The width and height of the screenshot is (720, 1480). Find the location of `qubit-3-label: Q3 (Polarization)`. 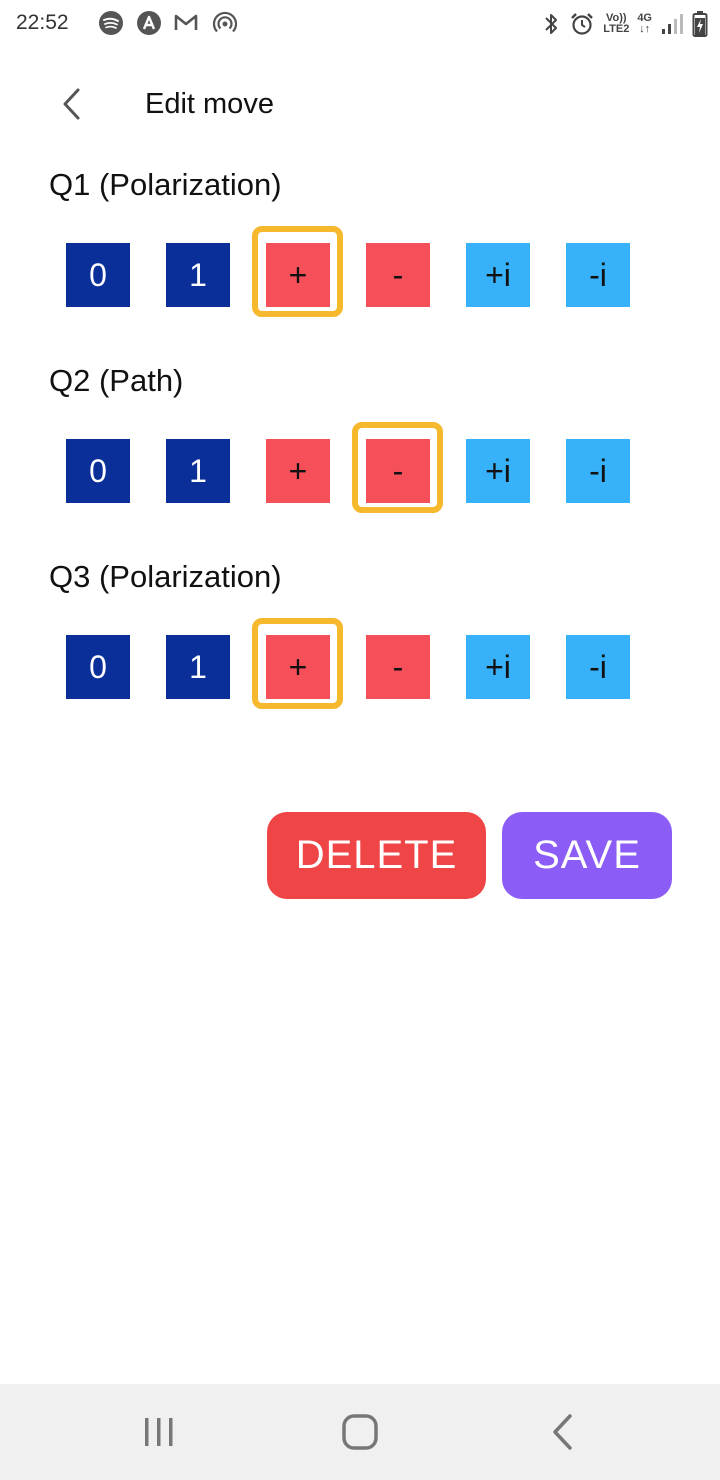

qubit-3-label: Q3 (Polarization) is located at coordinates (165, 576).